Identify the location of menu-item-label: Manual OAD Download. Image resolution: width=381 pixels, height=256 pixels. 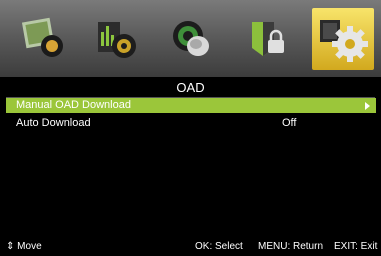
(73, 105).